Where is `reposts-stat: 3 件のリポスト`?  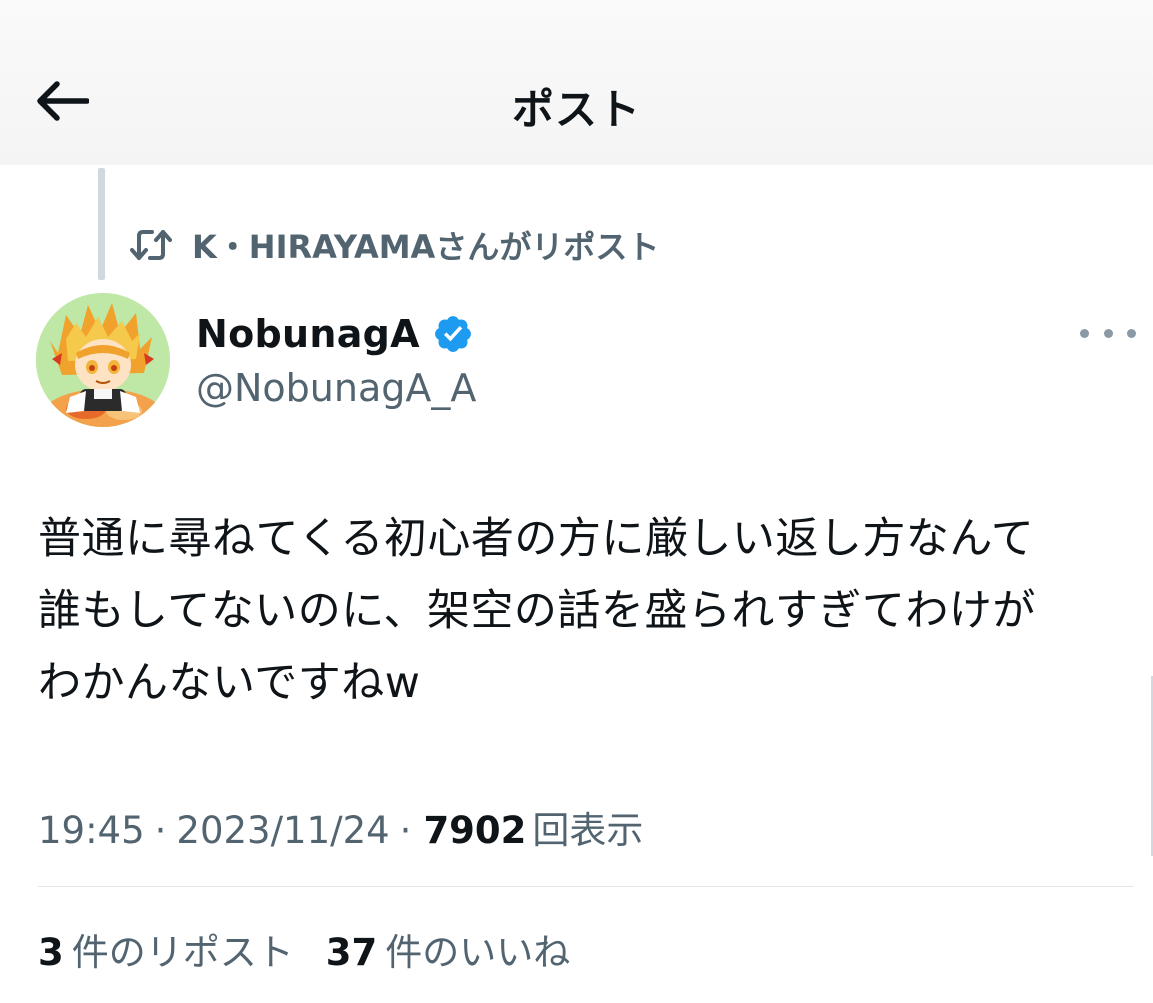 reposts-stat: 3 件のリポスト is located at coordinates (166, 949).